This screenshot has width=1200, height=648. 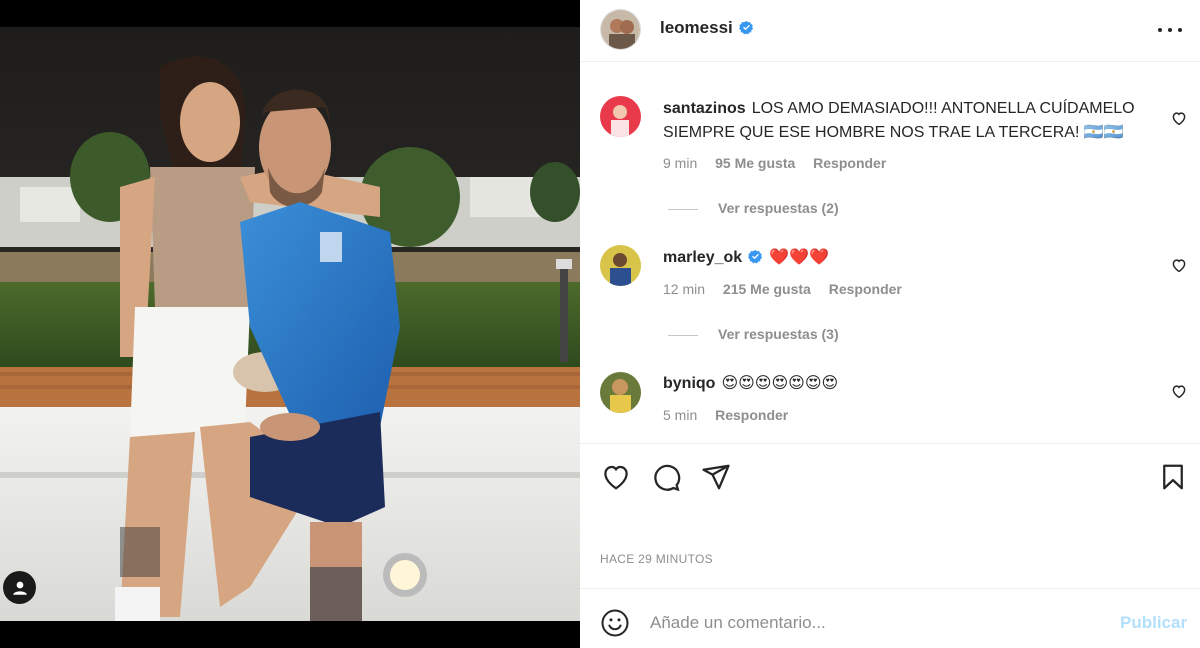 I want to click on comment-meta: 9 min 95 Me gusta Responder, so click(x=781, y=163).